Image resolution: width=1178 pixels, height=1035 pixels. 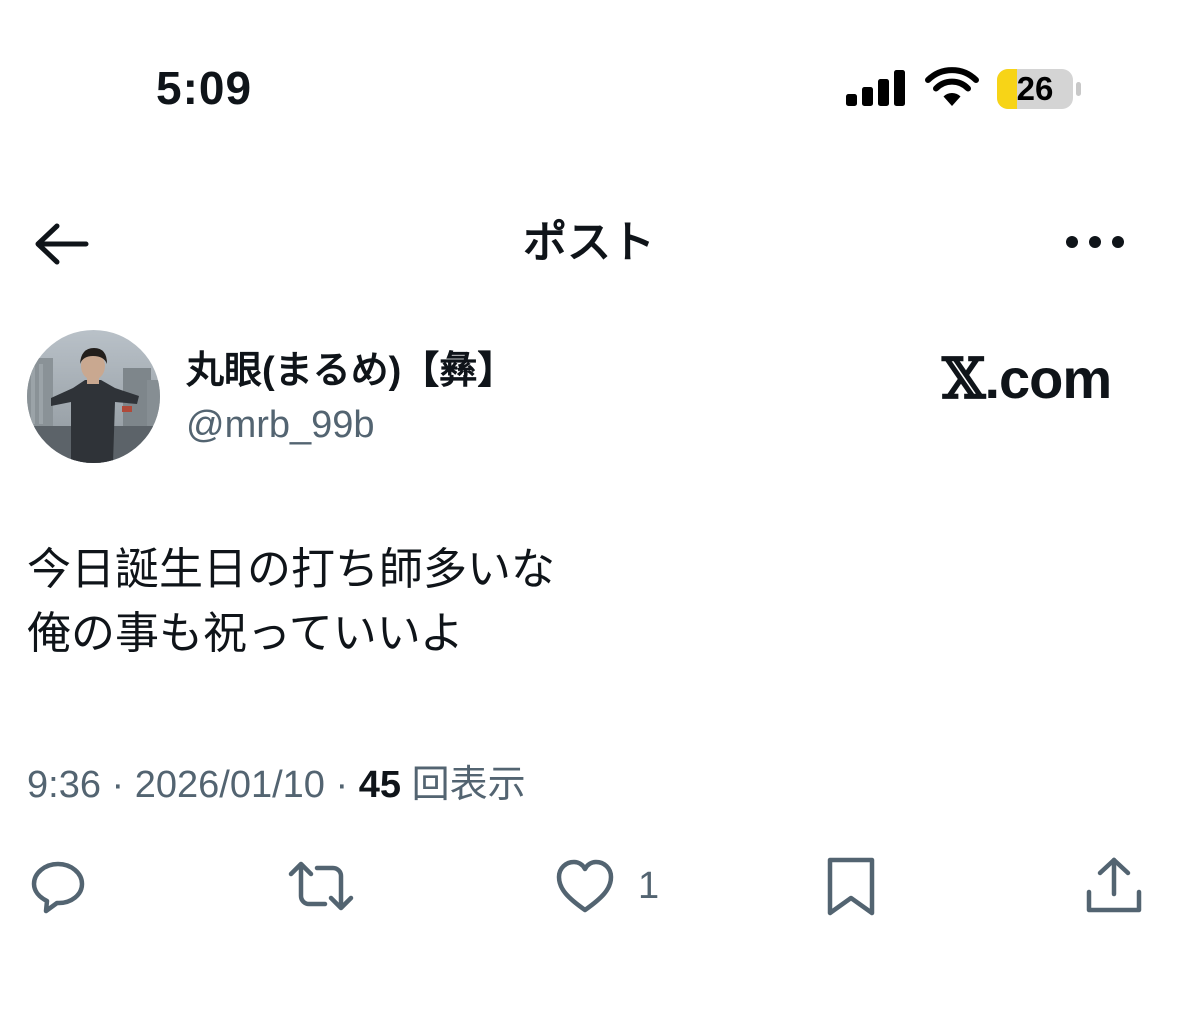 I want to click on x-logo: 𝕏, so click(x=963, y=379).